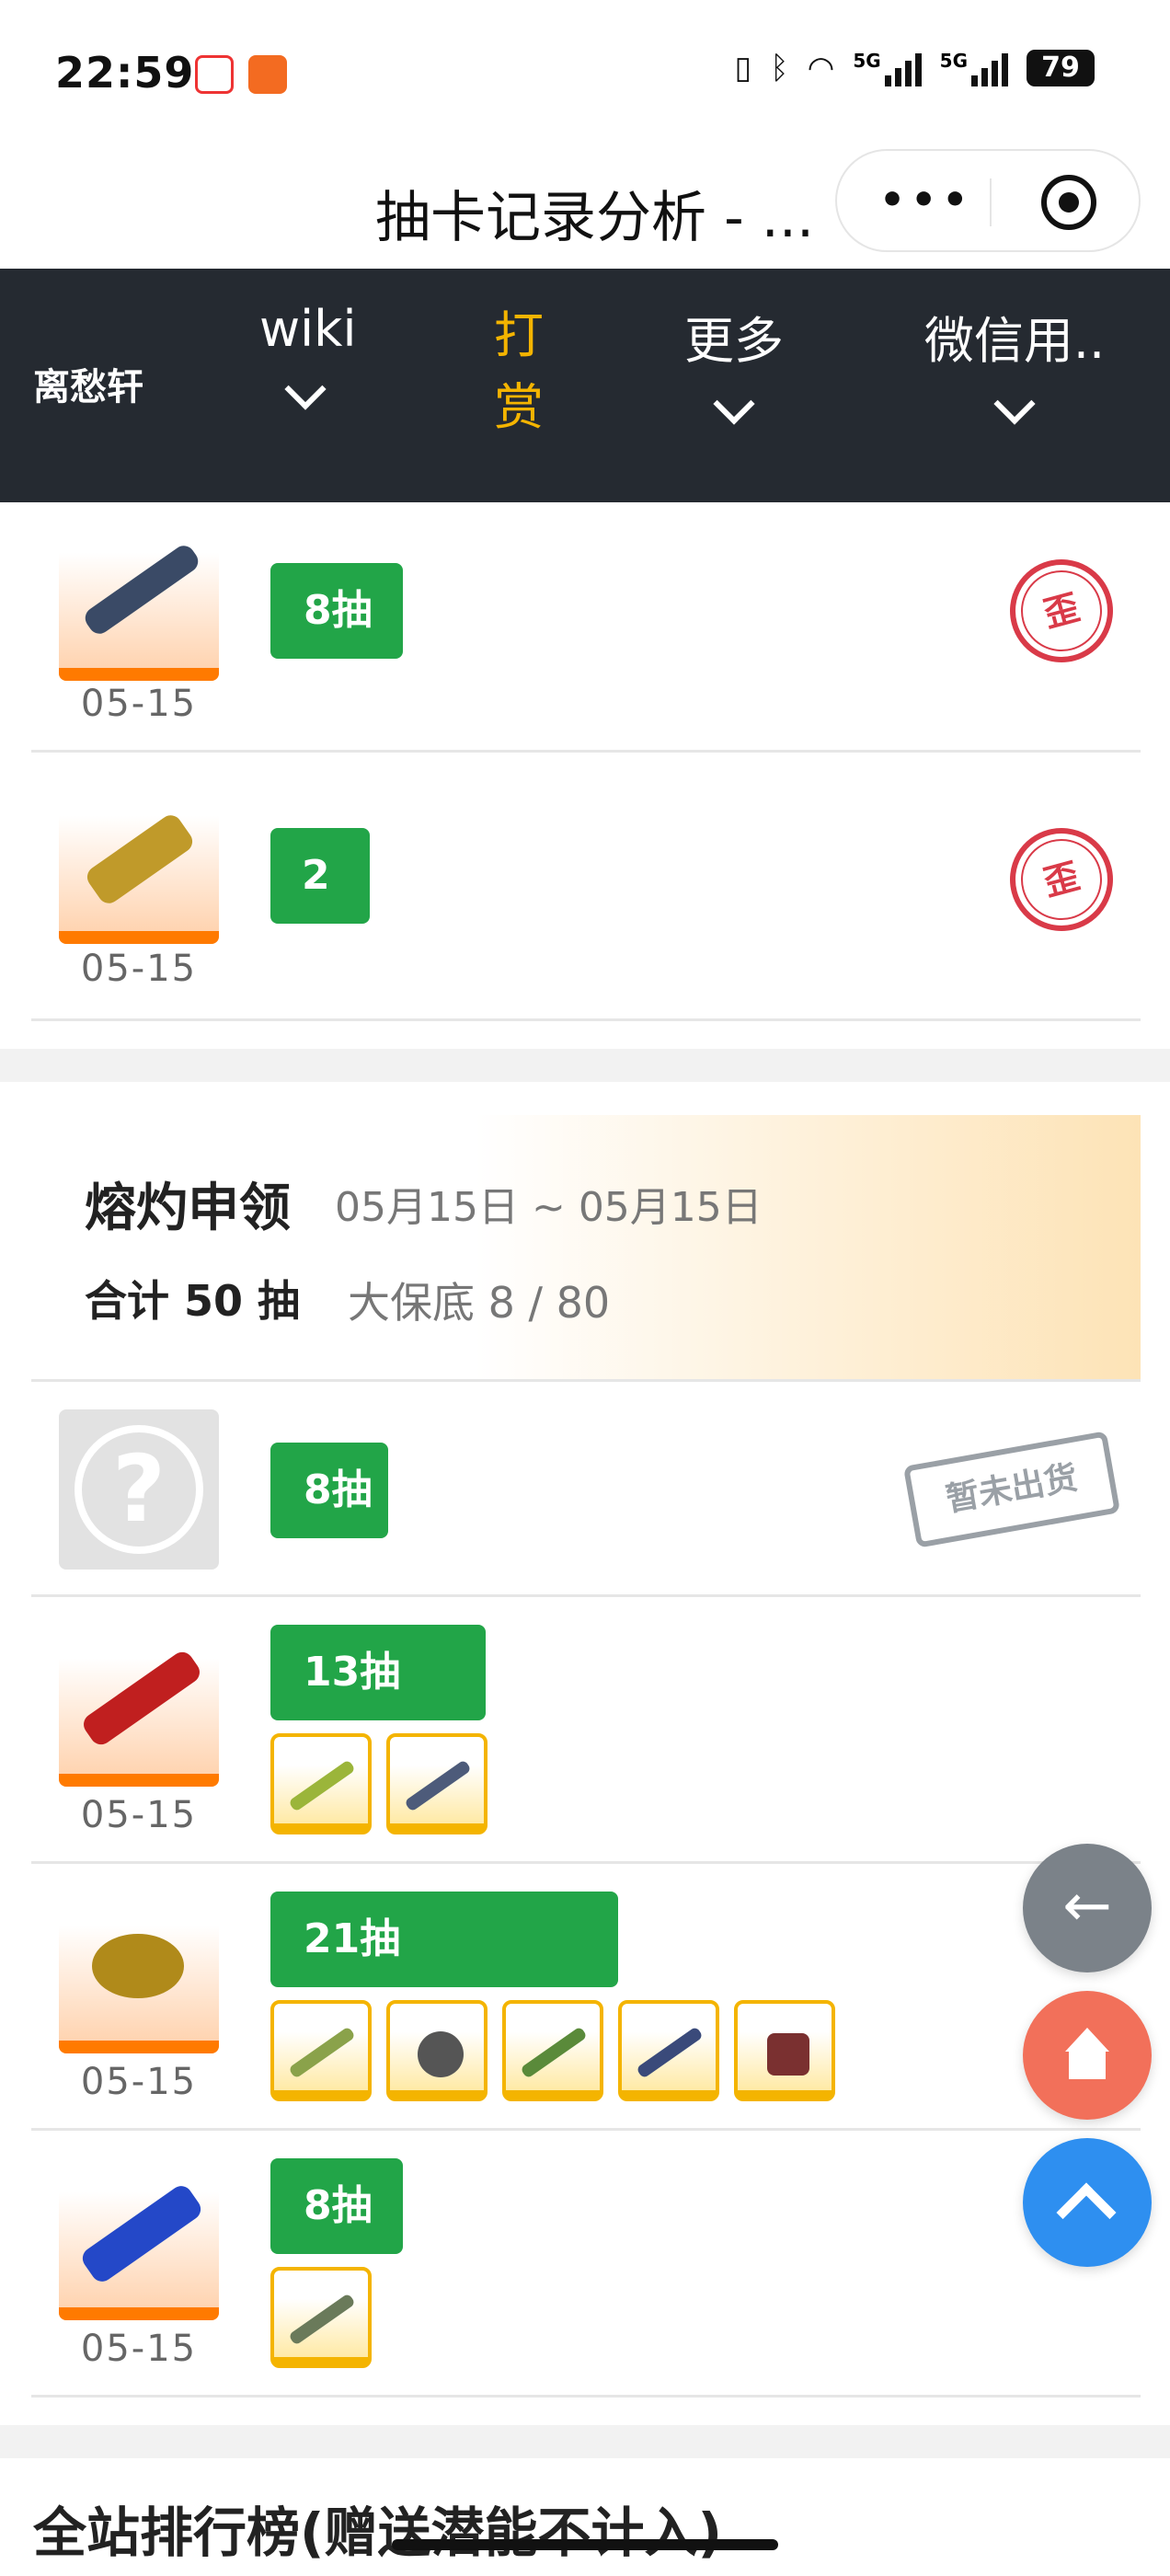  I want to click on more-icon: •••, so click(926, 200).